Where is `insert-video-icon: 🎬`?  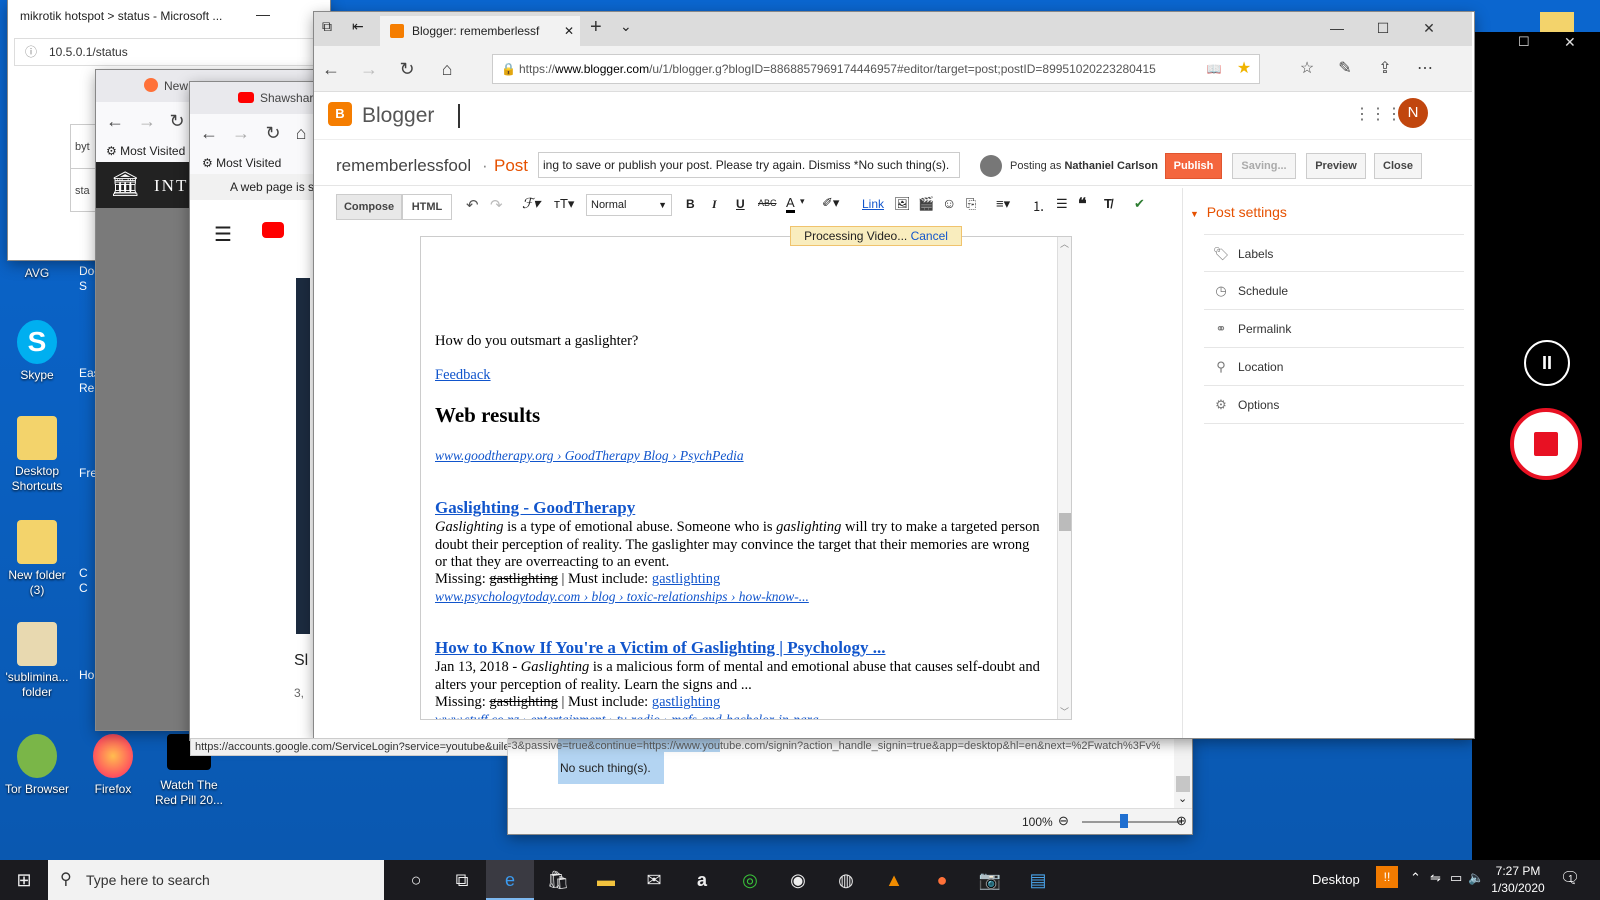
insert-video-icon: 🎬 is located at coordinates (926, 204).